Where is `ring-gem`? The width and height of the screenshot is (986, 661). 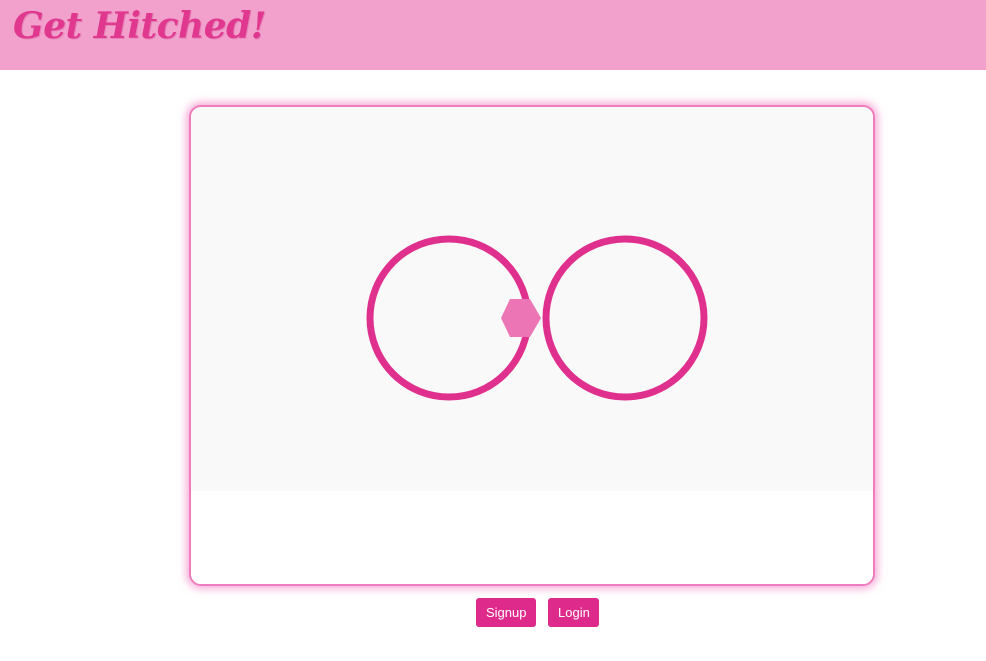
ring-gem is located at coordinates (521, 318).